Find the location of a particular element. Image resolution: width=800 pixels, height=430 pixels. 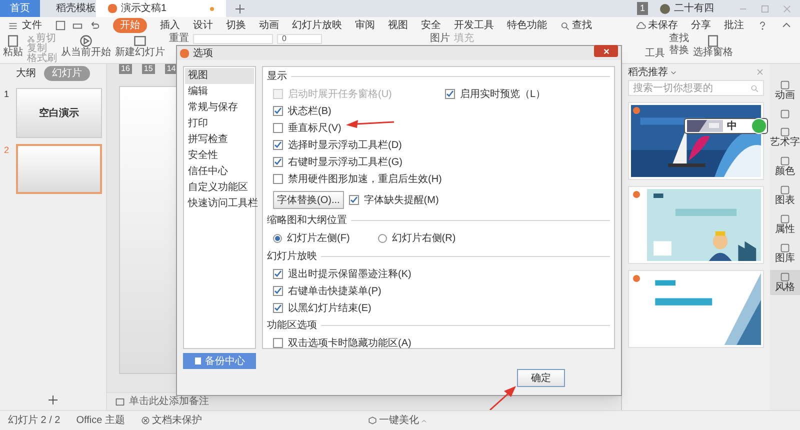

ruler-number: 15 is located at coordinates (148, 69).